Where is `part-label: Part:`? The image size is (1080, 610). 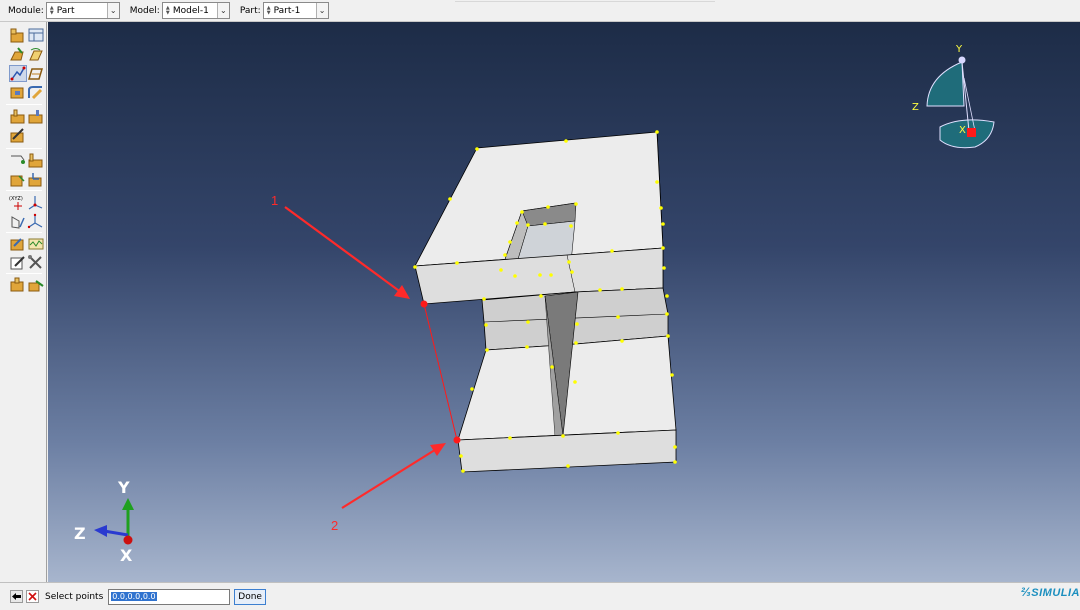
part-label: Part: is located at coordinates (250, 10).